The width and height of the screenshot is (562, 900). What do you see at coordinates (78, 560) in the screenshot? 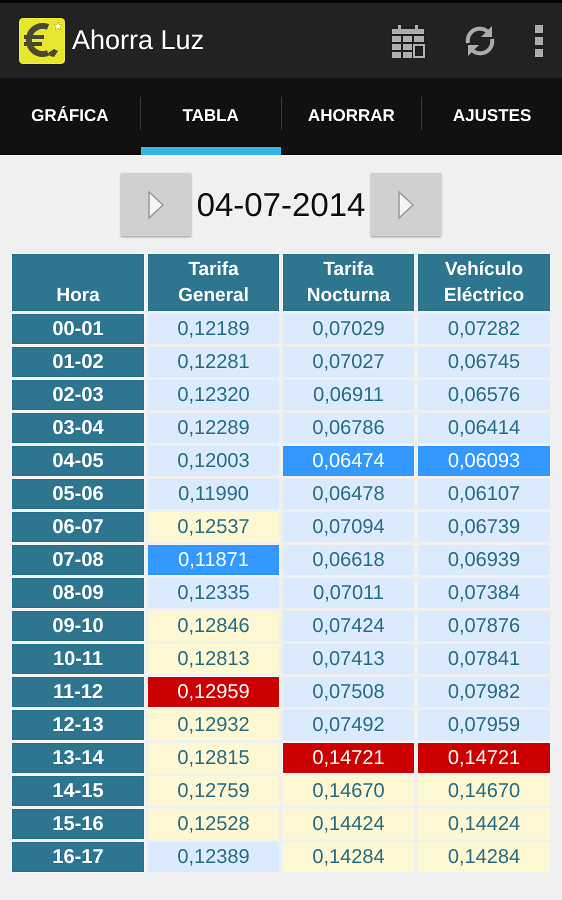
I see `hour-cell: 07-08` at bounding box center [78, 560].